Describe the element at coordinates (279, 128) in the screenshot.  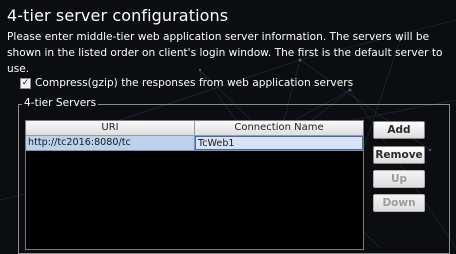
I see `column-header-connection-name: Connection Name` at that location.